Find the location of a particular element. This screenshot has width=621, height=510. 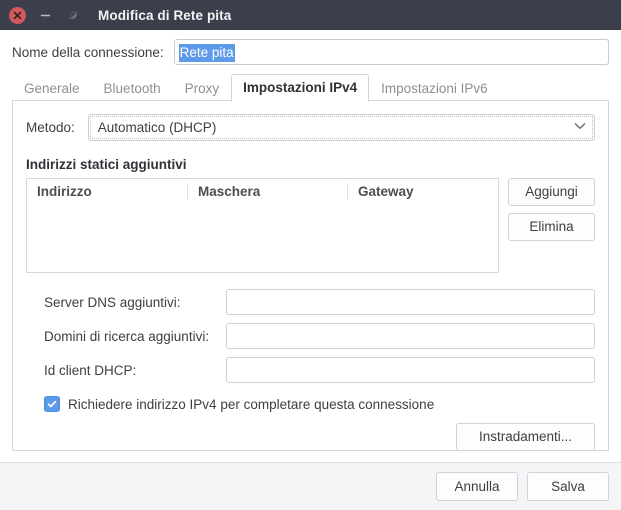

window-title: Modifica di Rete pita is located at coordinates (165, 15).